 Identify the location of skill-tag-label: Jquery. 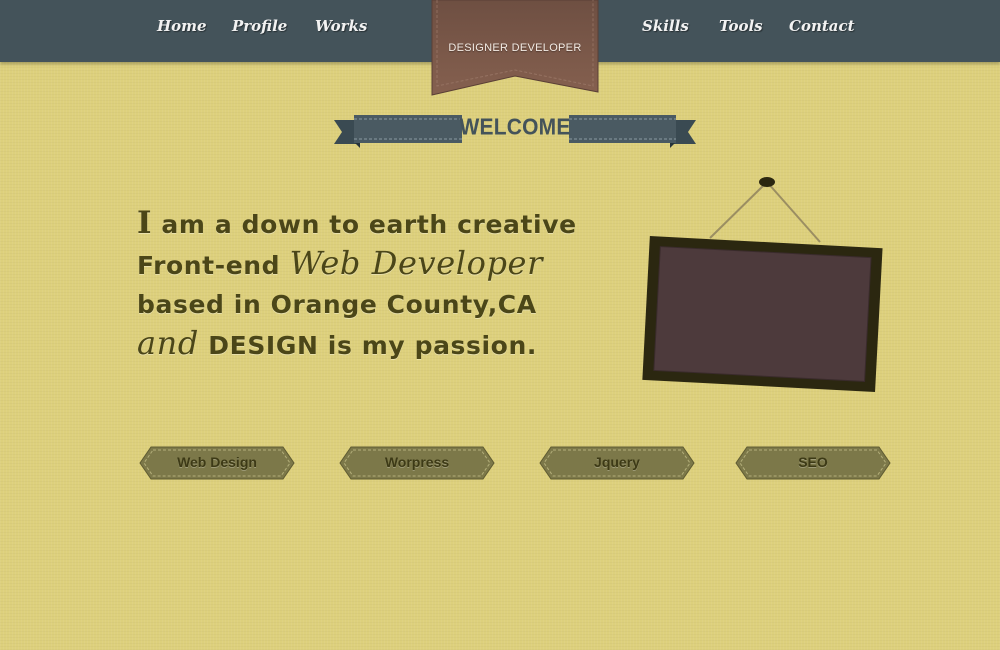
(617, 462).